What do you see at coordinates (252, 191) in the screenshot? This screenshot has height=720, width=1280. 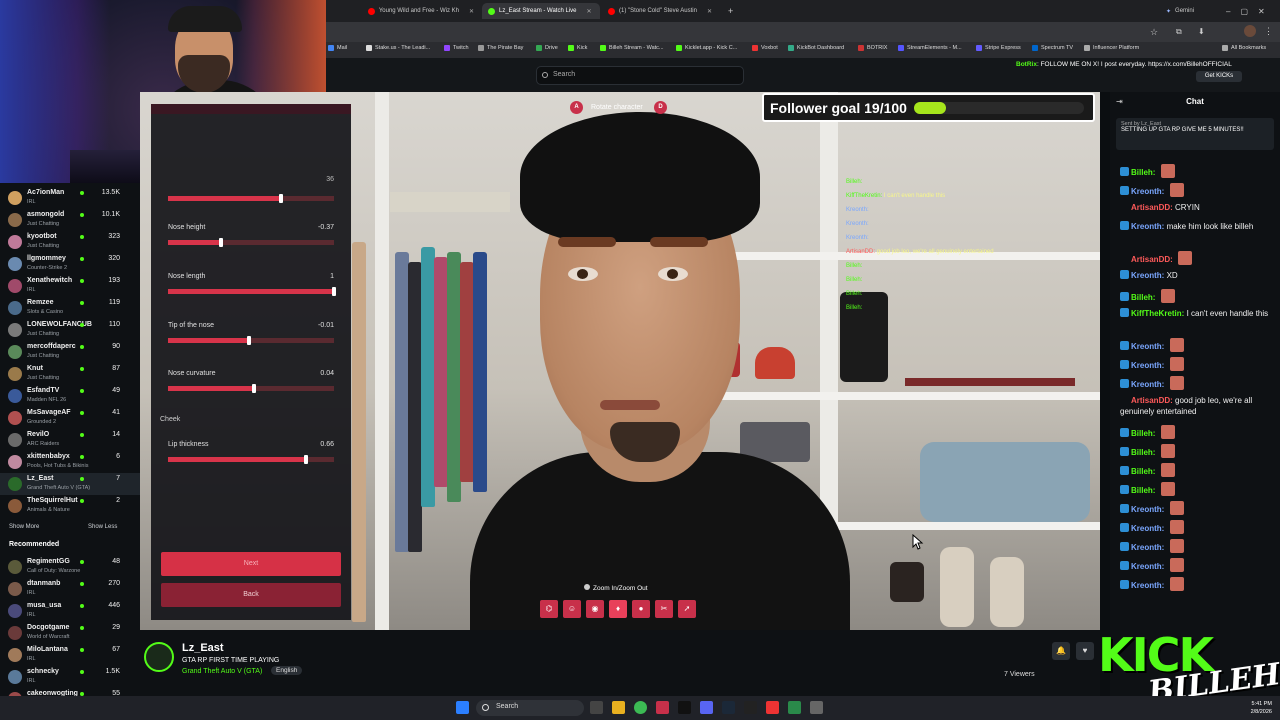 I see `slider-partial: 36` at bounding box center [252, 191].